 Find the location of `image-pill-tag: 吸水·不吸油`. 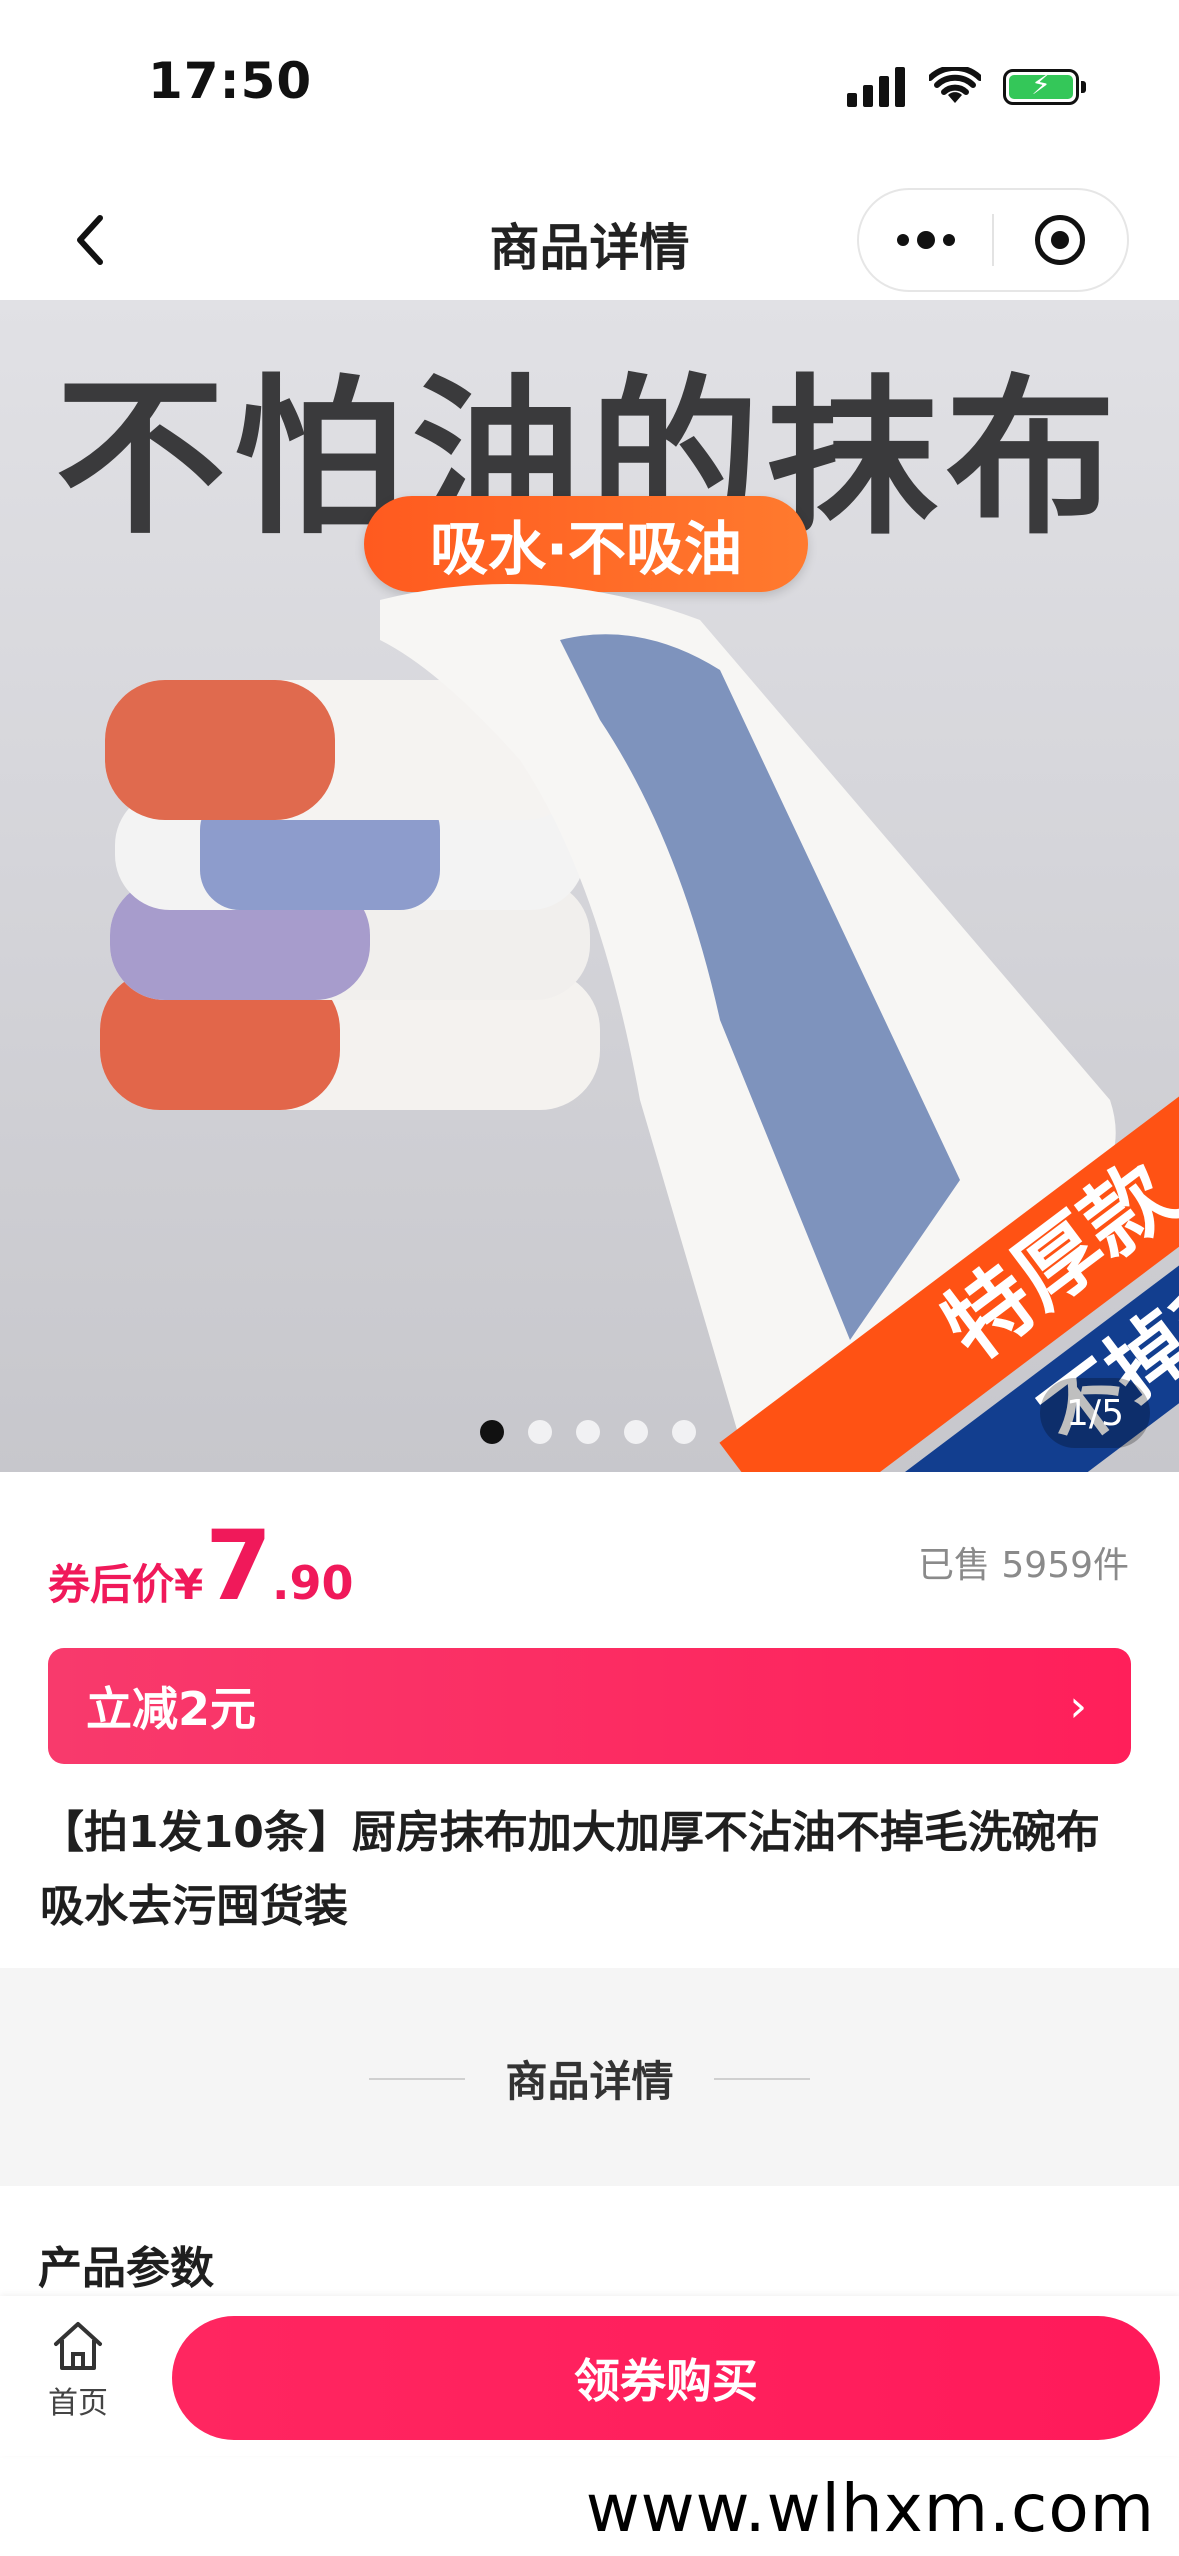

image-pill-tag: 吸水·不吸油 is located at coordinates (586, 544).